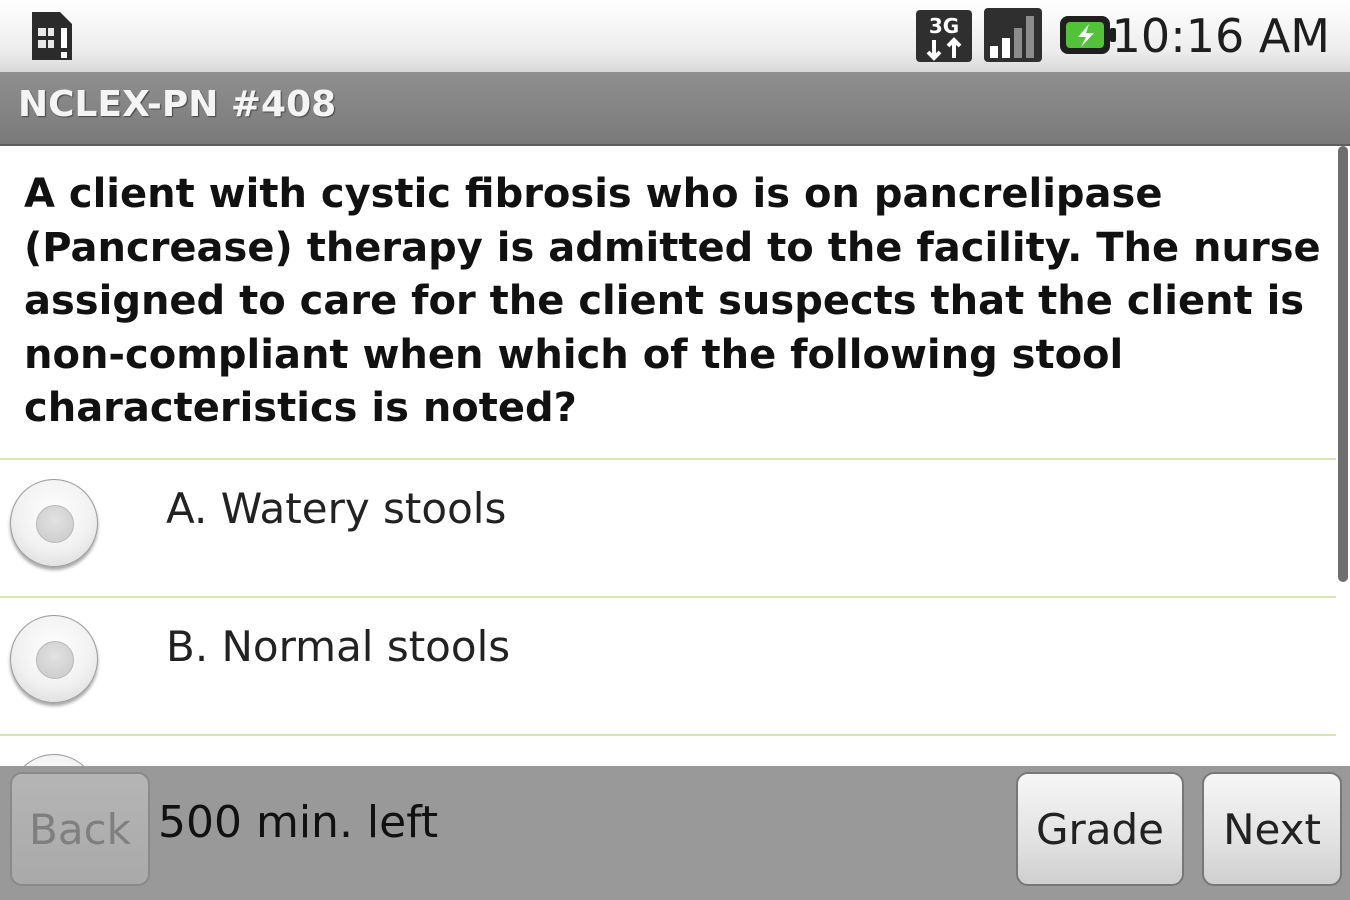  I want to click on option-b-radio, so click(54, 659).